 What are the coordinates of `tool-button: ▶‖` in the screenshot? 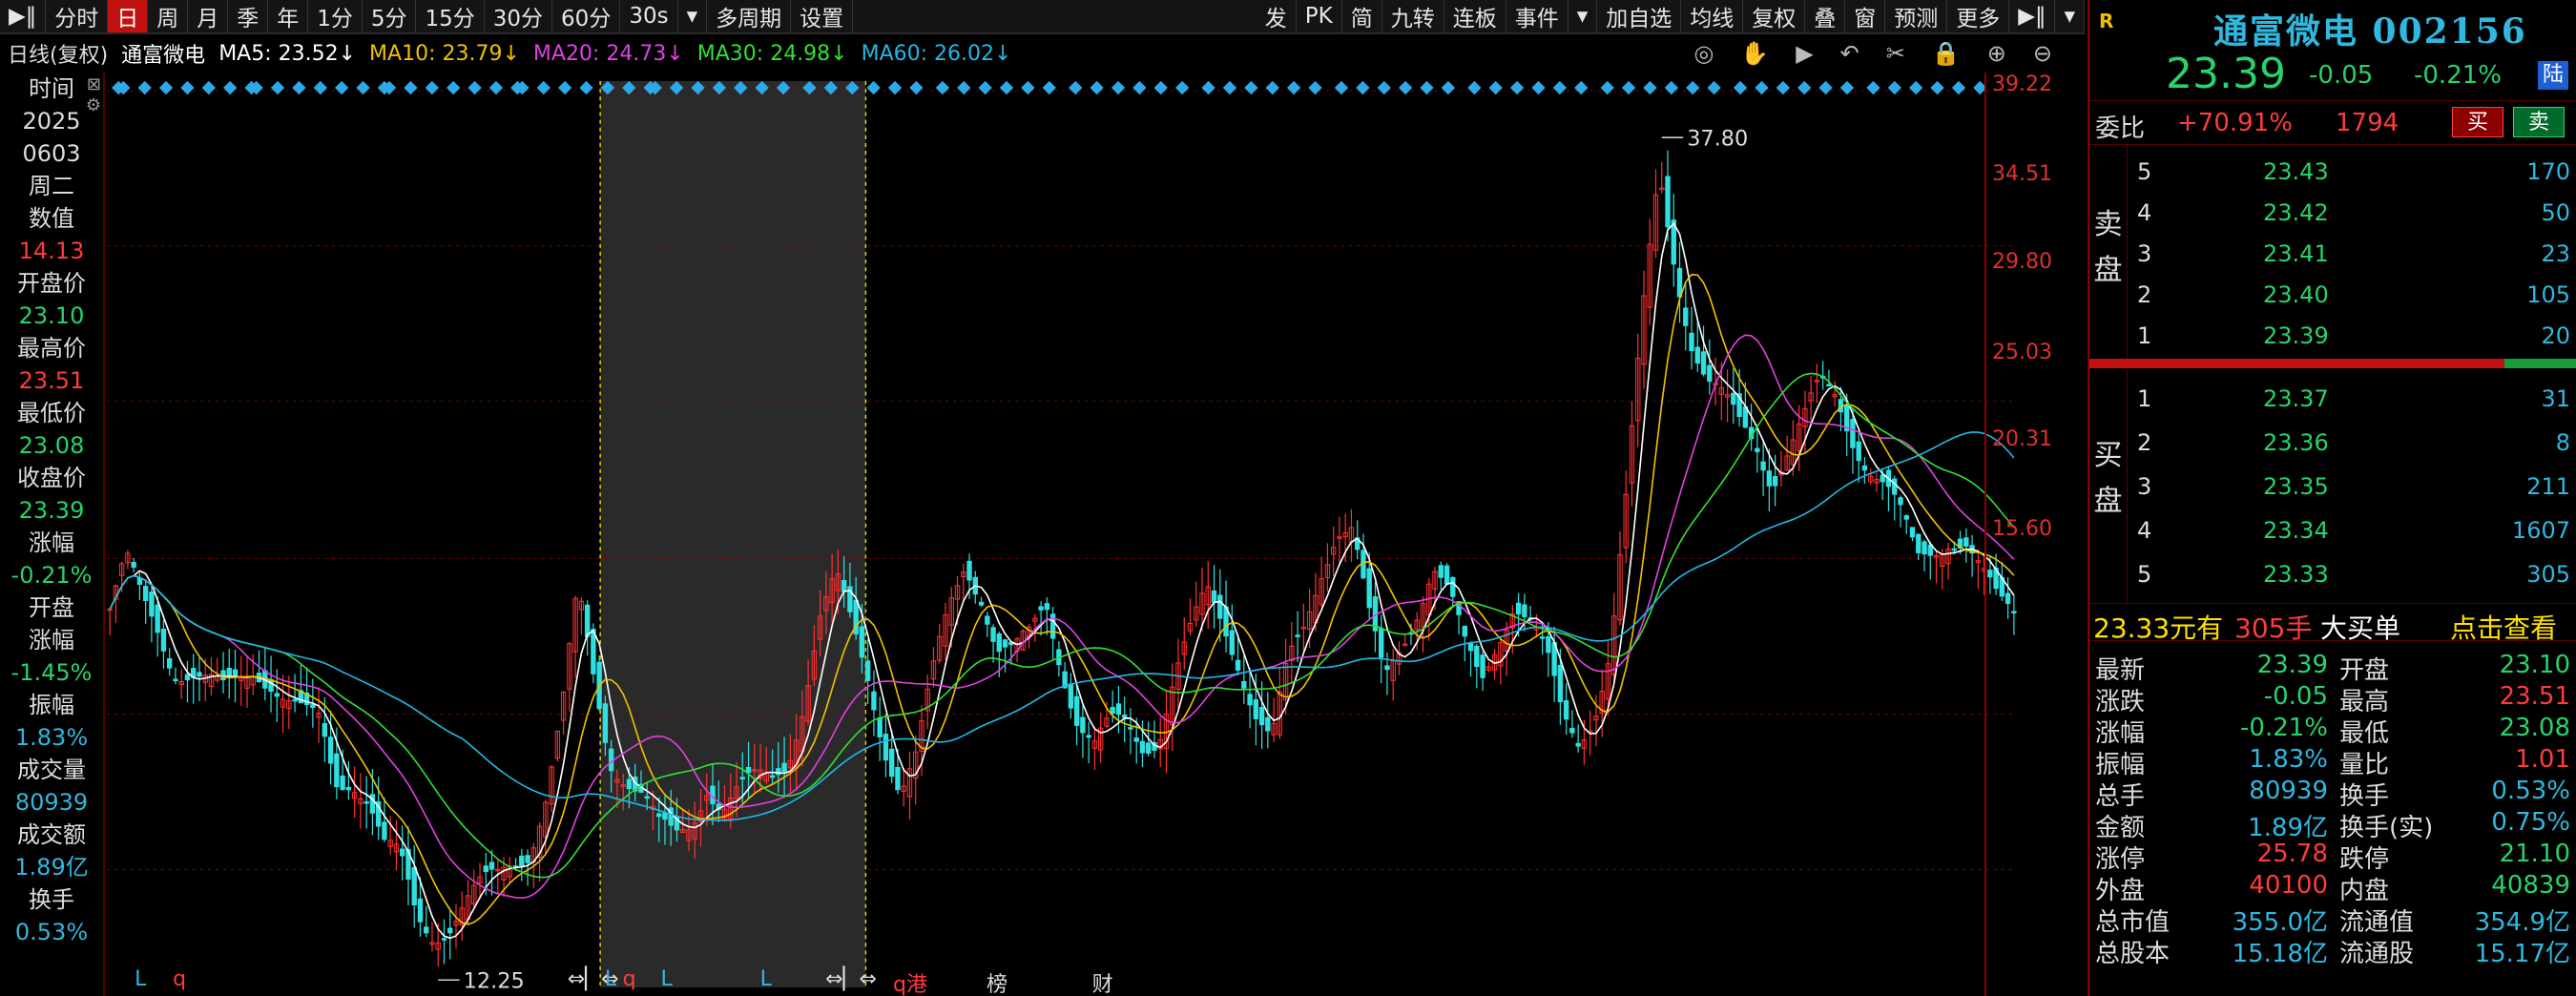 It's located at (2032, 16).